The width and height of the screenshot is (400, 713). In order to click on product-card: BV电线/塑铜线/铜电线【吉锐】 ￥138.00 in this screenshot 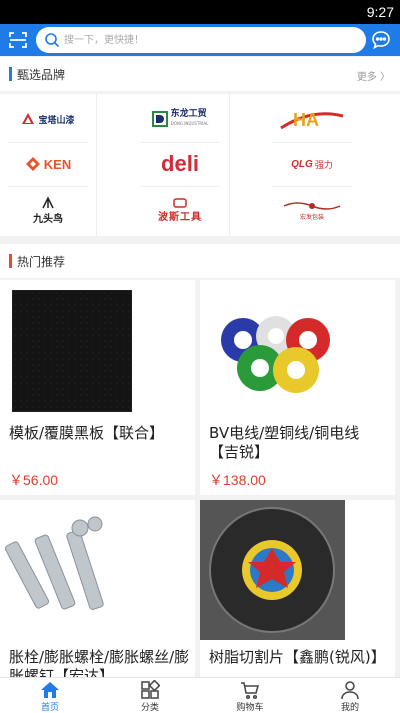, I will do `click(297, 387)`.